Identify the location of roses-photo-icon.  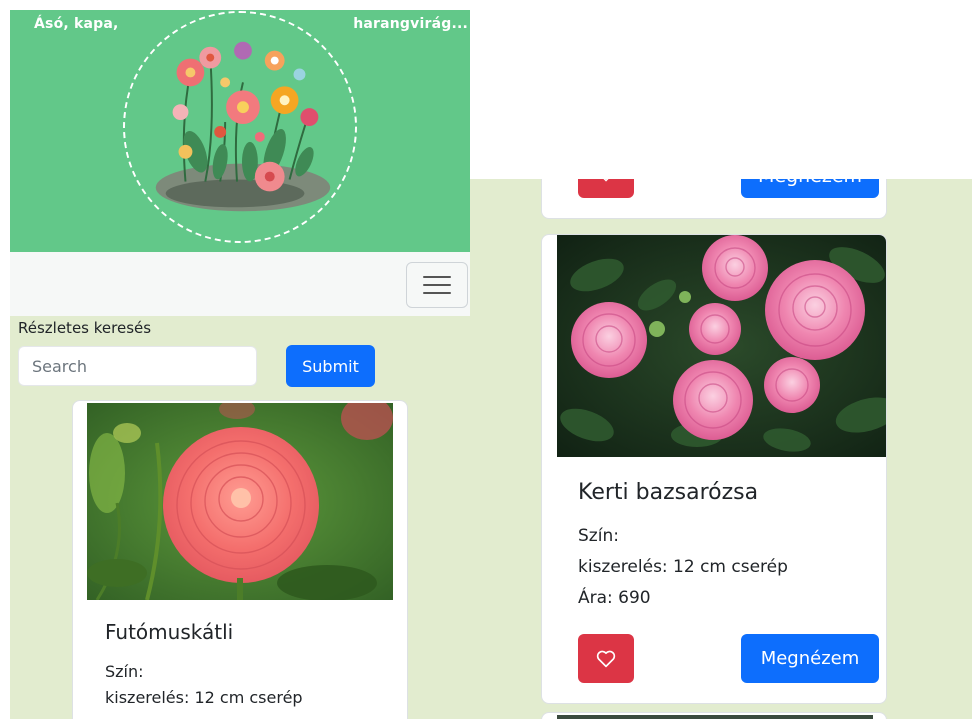
(721, 346).